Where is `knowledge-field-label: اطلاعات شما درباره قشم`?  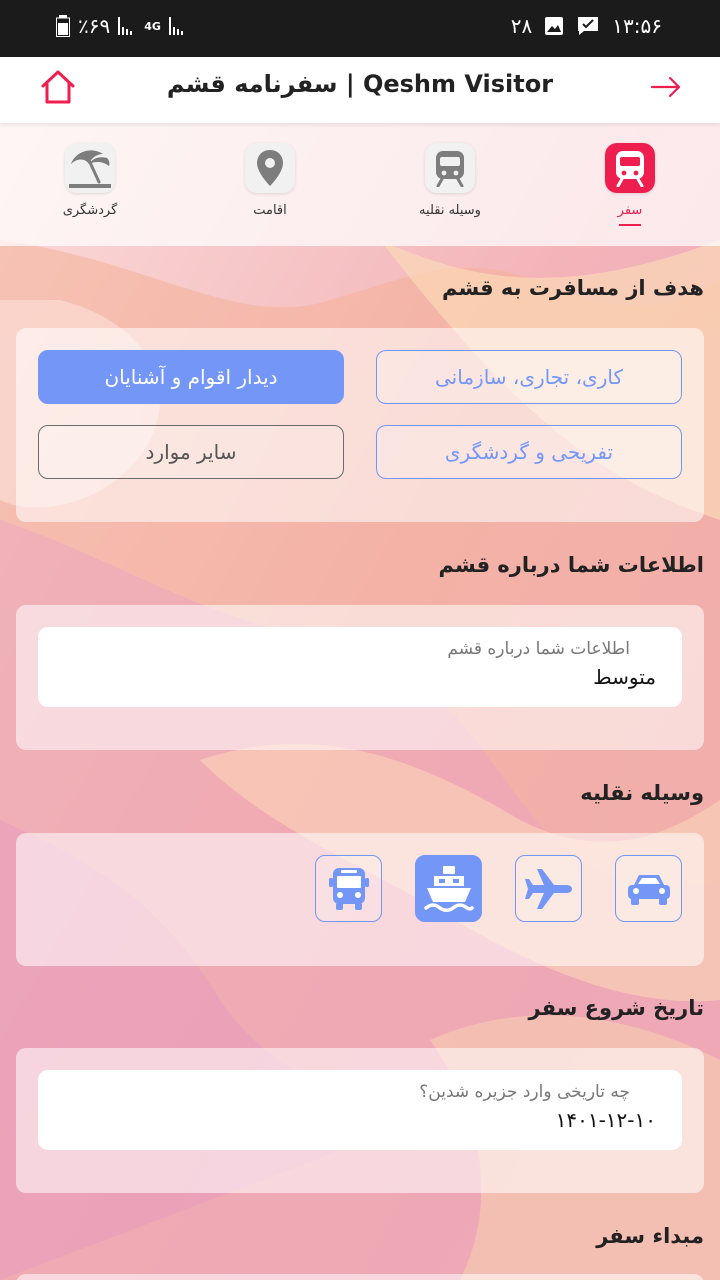
knowledge-field-label: اطلاعات شما درباره قشم is located at coordinates (538, 649).